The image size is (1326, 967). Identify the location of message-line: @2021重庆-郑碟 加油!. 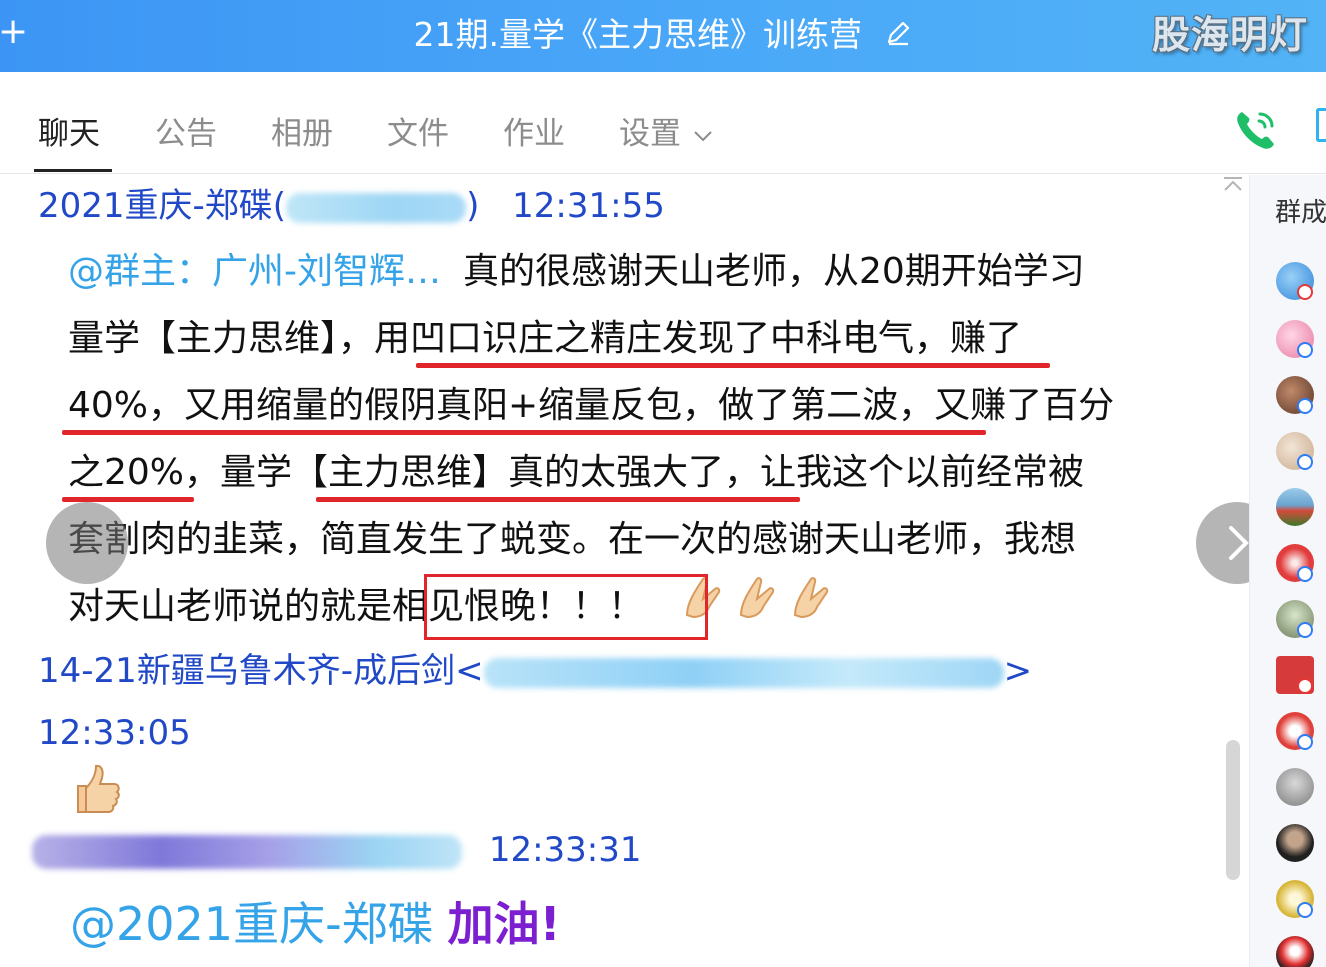
(315, 924).